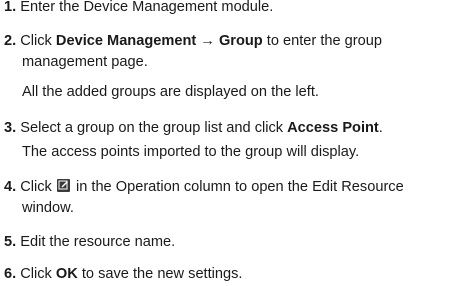  I want to click on step-1: 1. Enter the Device Management module., so click(234, 9).